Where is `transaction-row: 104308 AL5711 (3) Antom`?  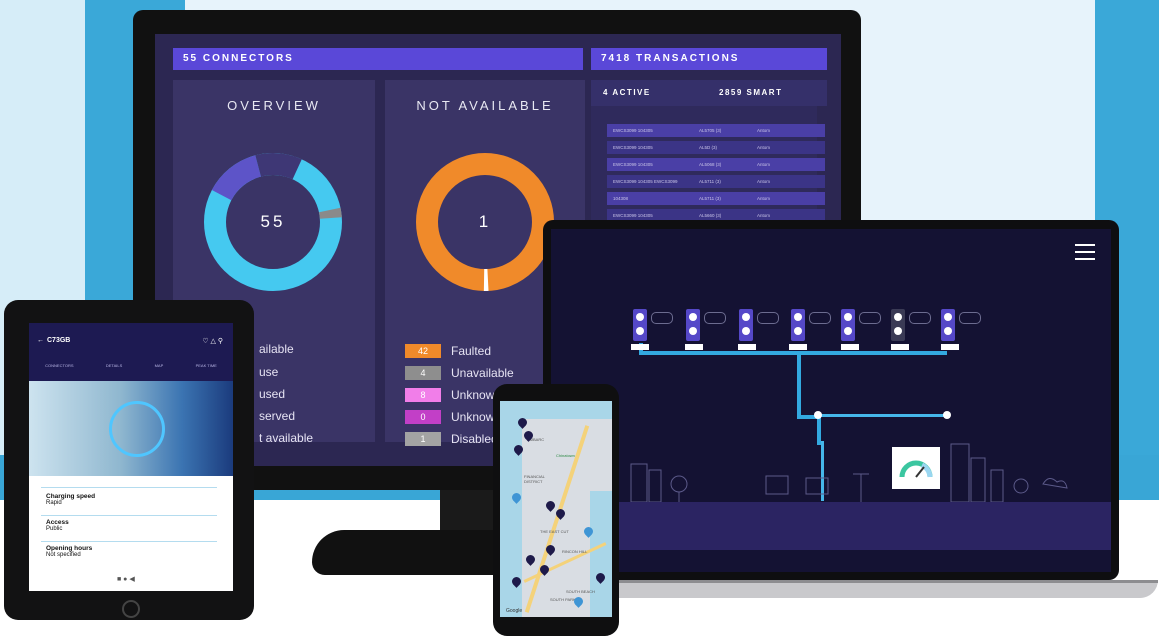 transaction-row: 104308 AL5711 (3) Antom is located at coordinates (716, 198).